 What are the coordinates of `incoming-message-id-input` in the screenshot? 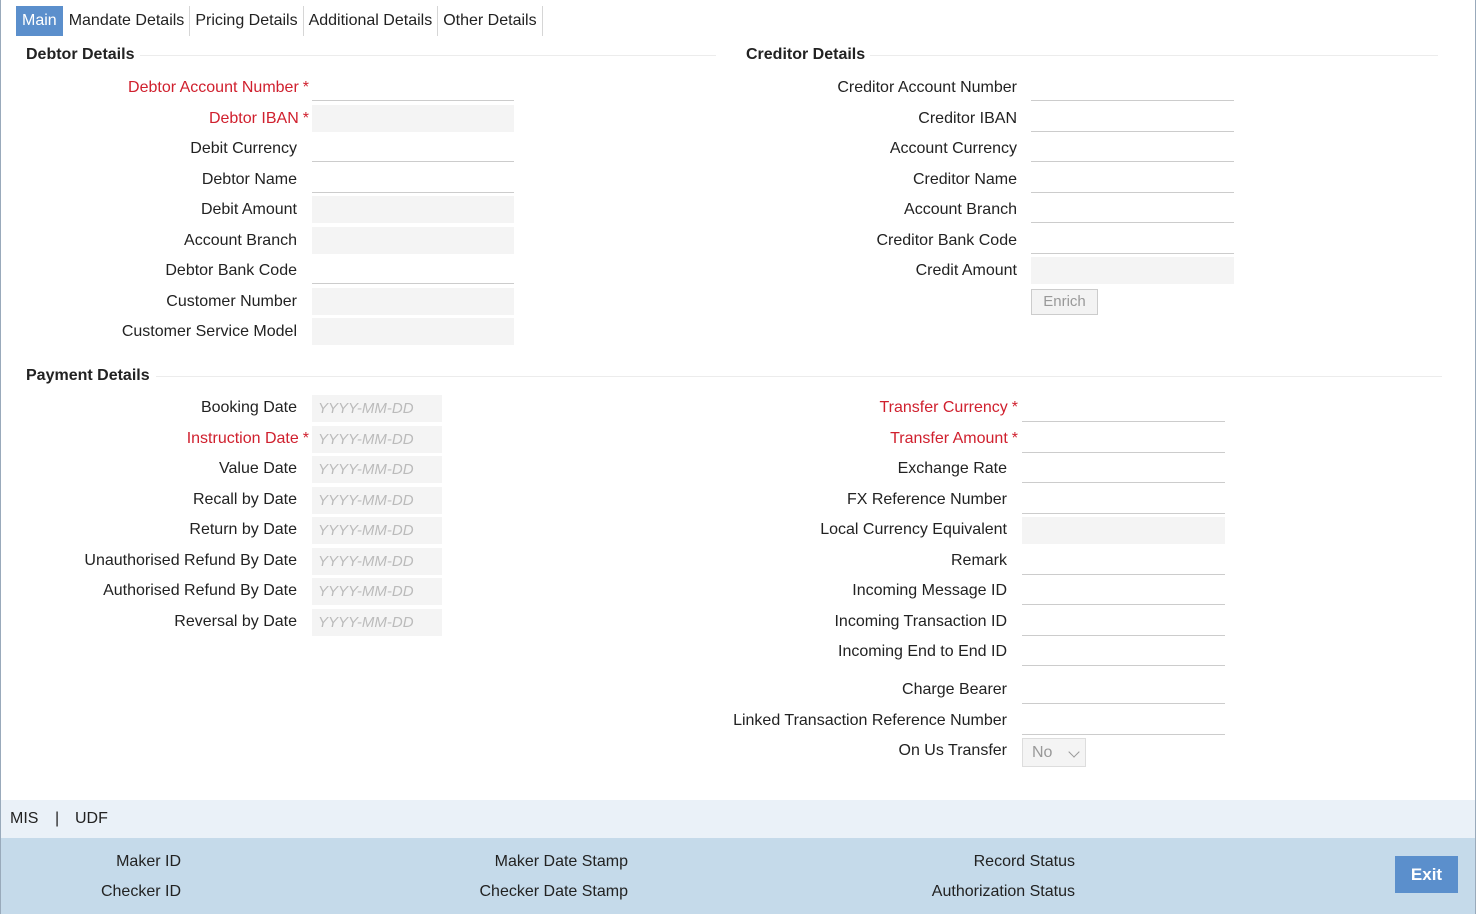 It's located at (1123, 591).